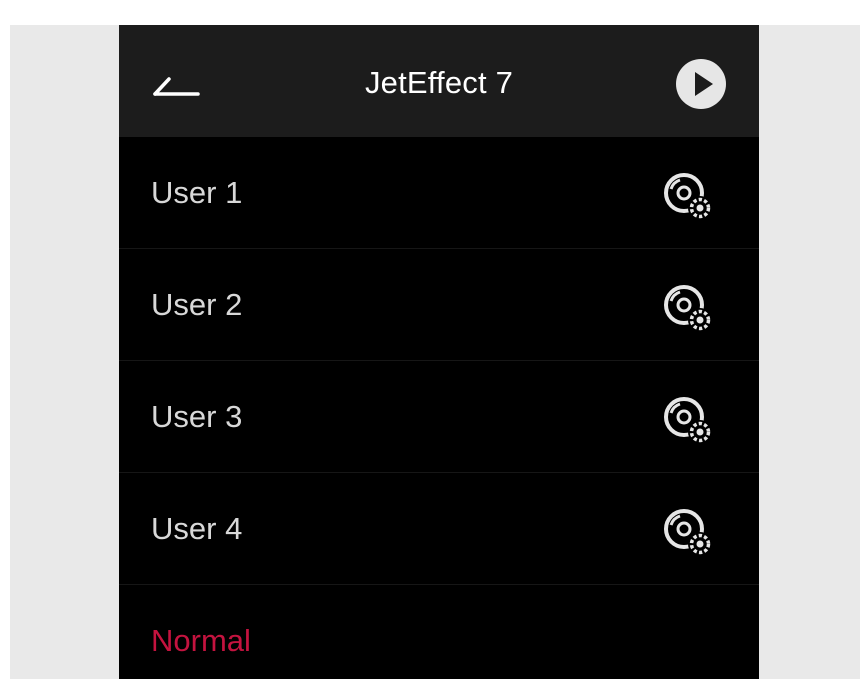  I want to click on play-icon, so click(701, 84).